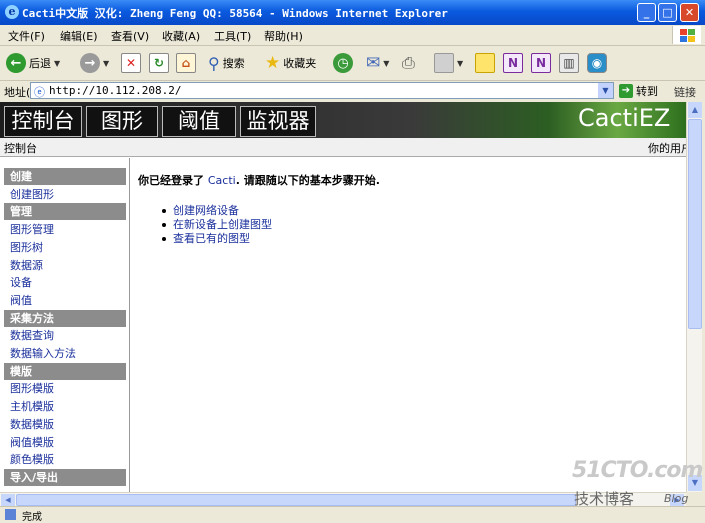  I want to click on task-link-create-graphs: 在新设备上创建图型, so click(217, 225).